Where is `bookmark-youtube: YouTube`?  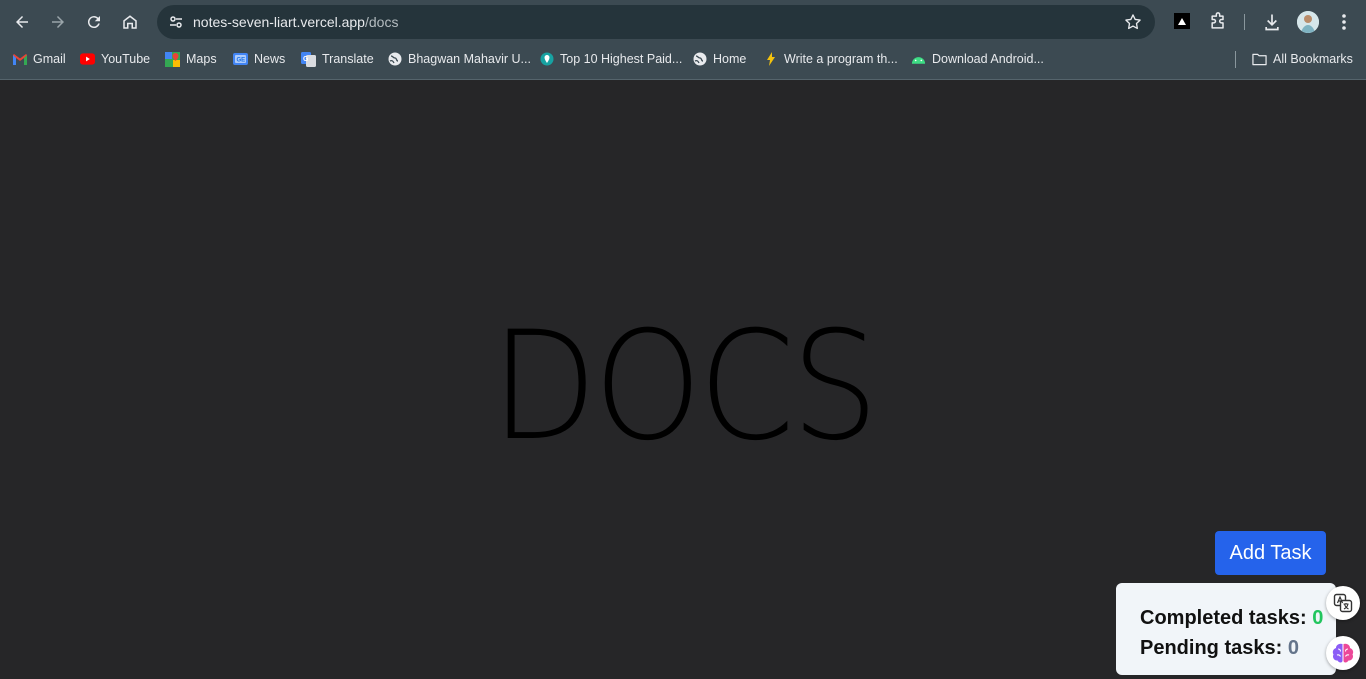 bookmark-youtube: YouTube is located at coordinates (115, 59).